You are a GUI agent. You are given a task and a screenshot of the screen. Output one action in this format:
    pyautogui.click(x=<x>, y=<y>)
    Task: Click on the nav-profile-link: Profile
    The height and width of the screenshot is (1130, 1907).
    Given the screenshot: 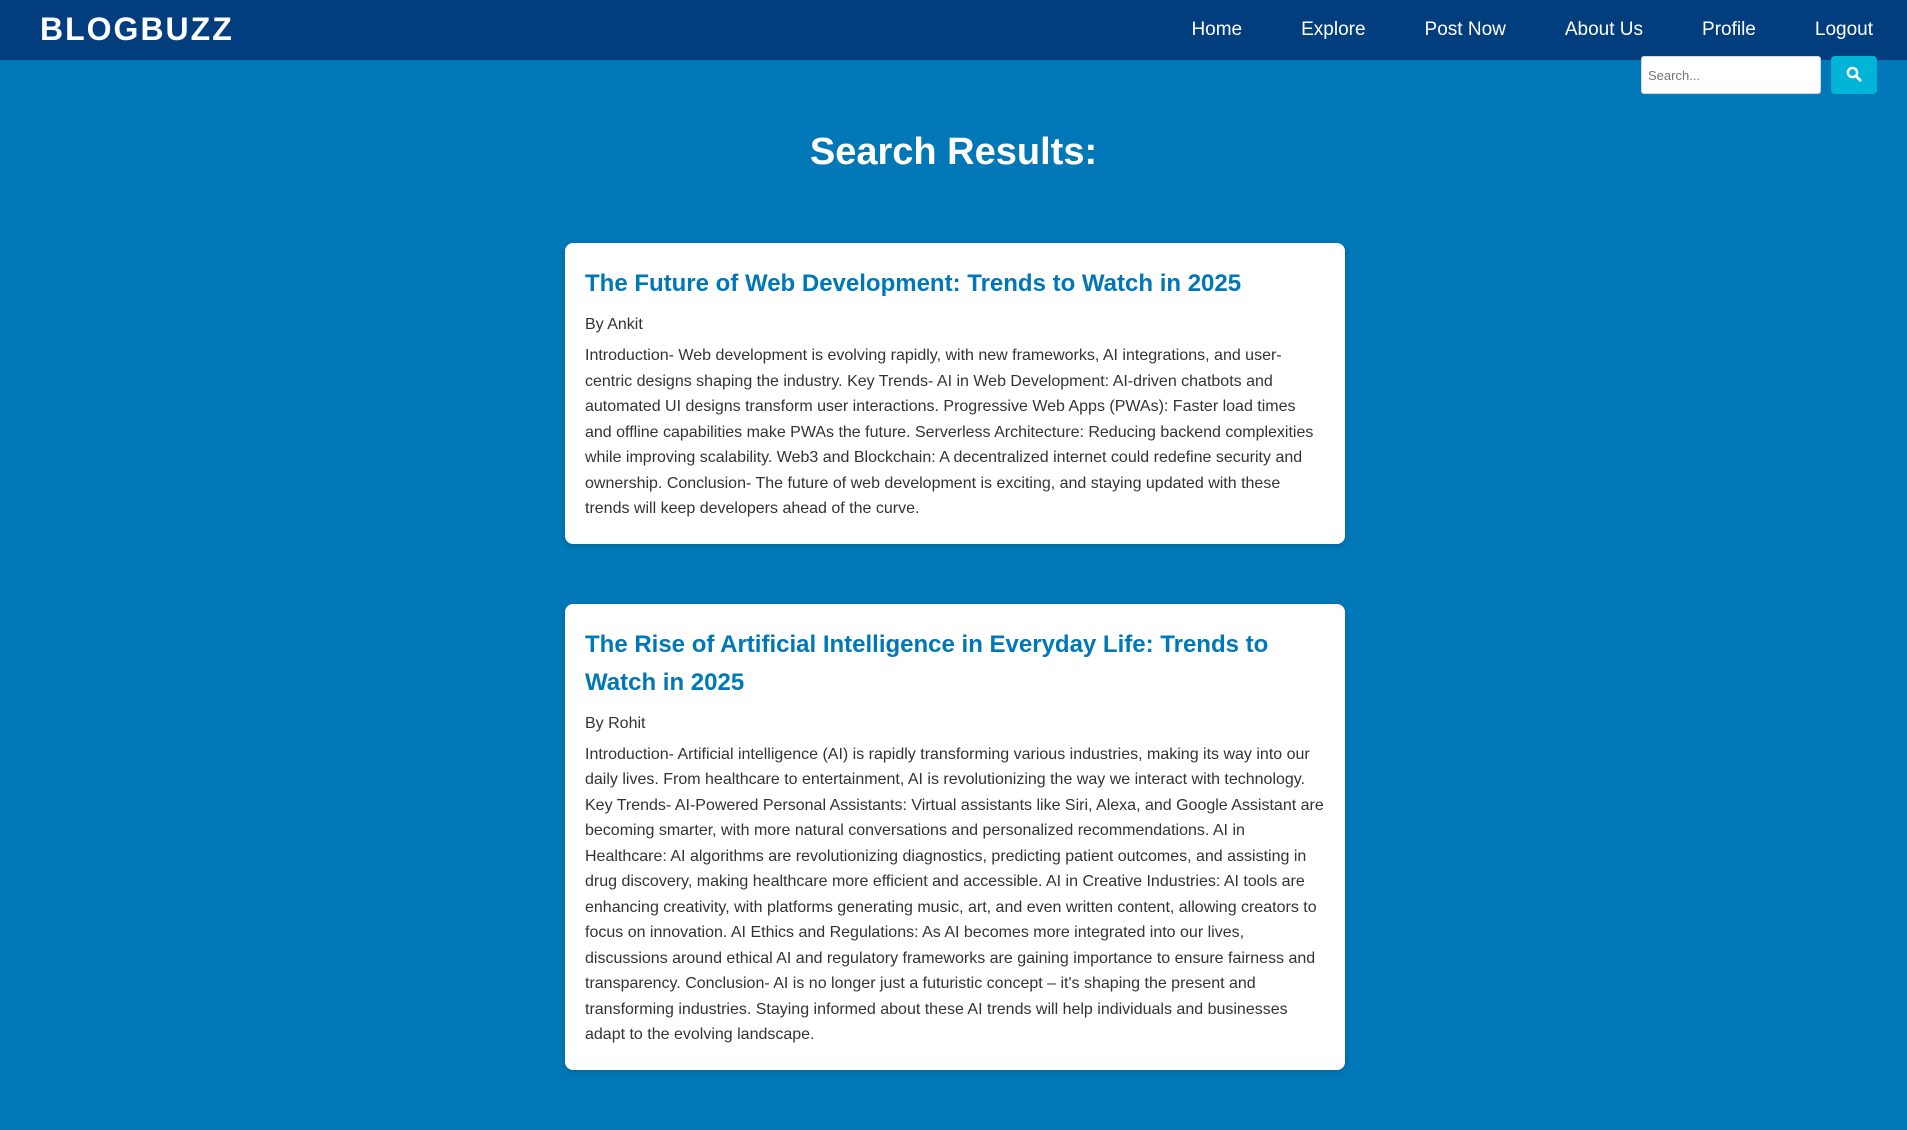 What is the action you would take?
    pyautogui.click(x=1729, y=30)
    